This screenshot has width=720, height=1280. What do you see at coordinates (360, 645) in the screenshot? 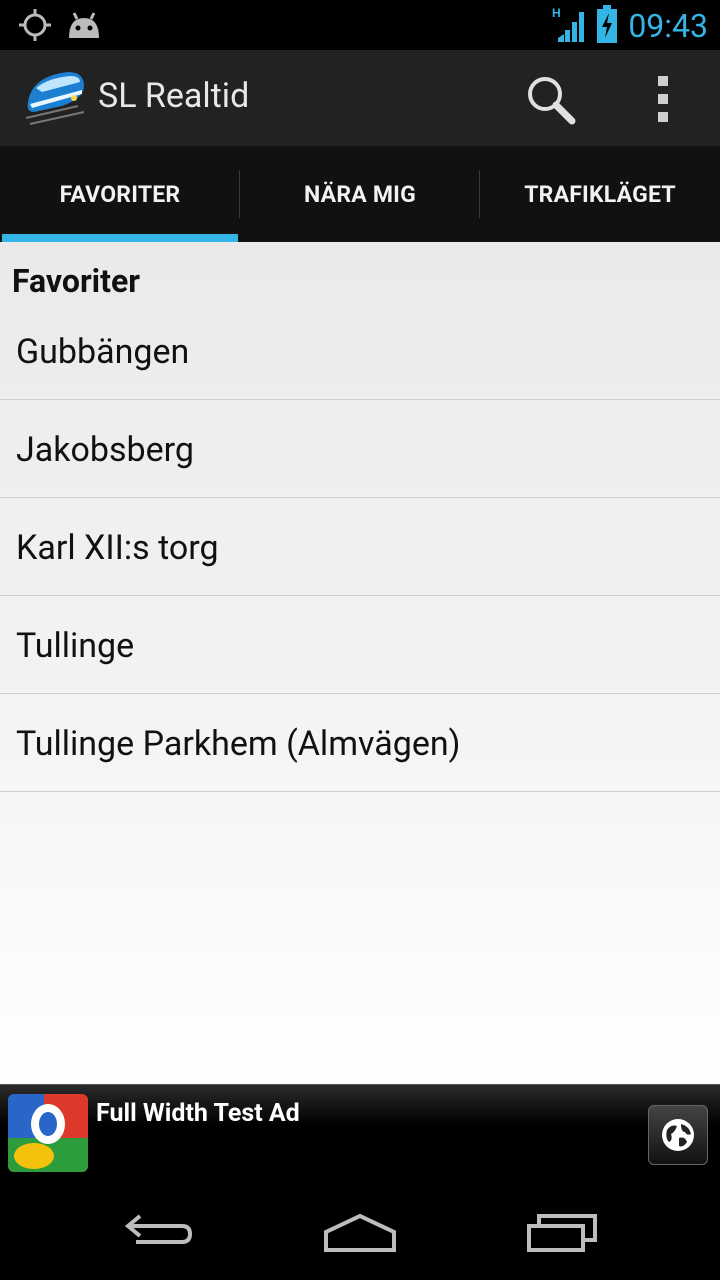
I see `list-item-tullinge: Tullinge` at bounding box center [360, 645].